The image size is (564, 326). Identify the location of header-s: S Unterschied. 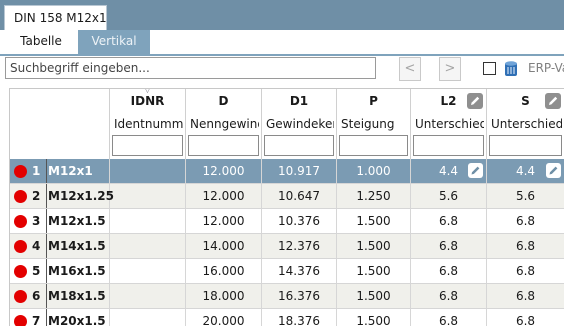
(525, 124).